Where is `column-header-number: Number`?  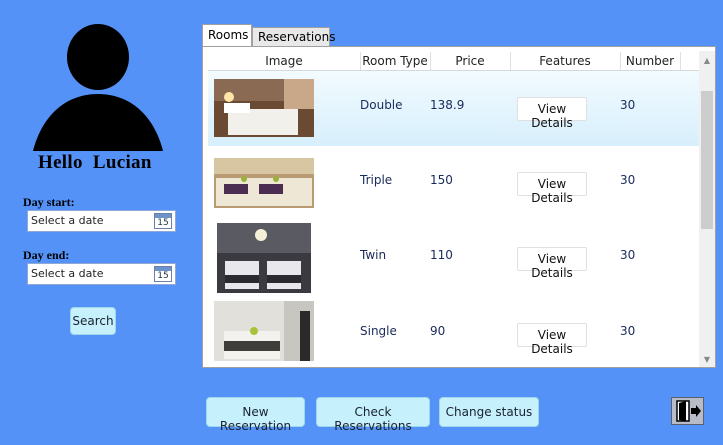
column-header-number: Number is located at coordinates (650, 61).